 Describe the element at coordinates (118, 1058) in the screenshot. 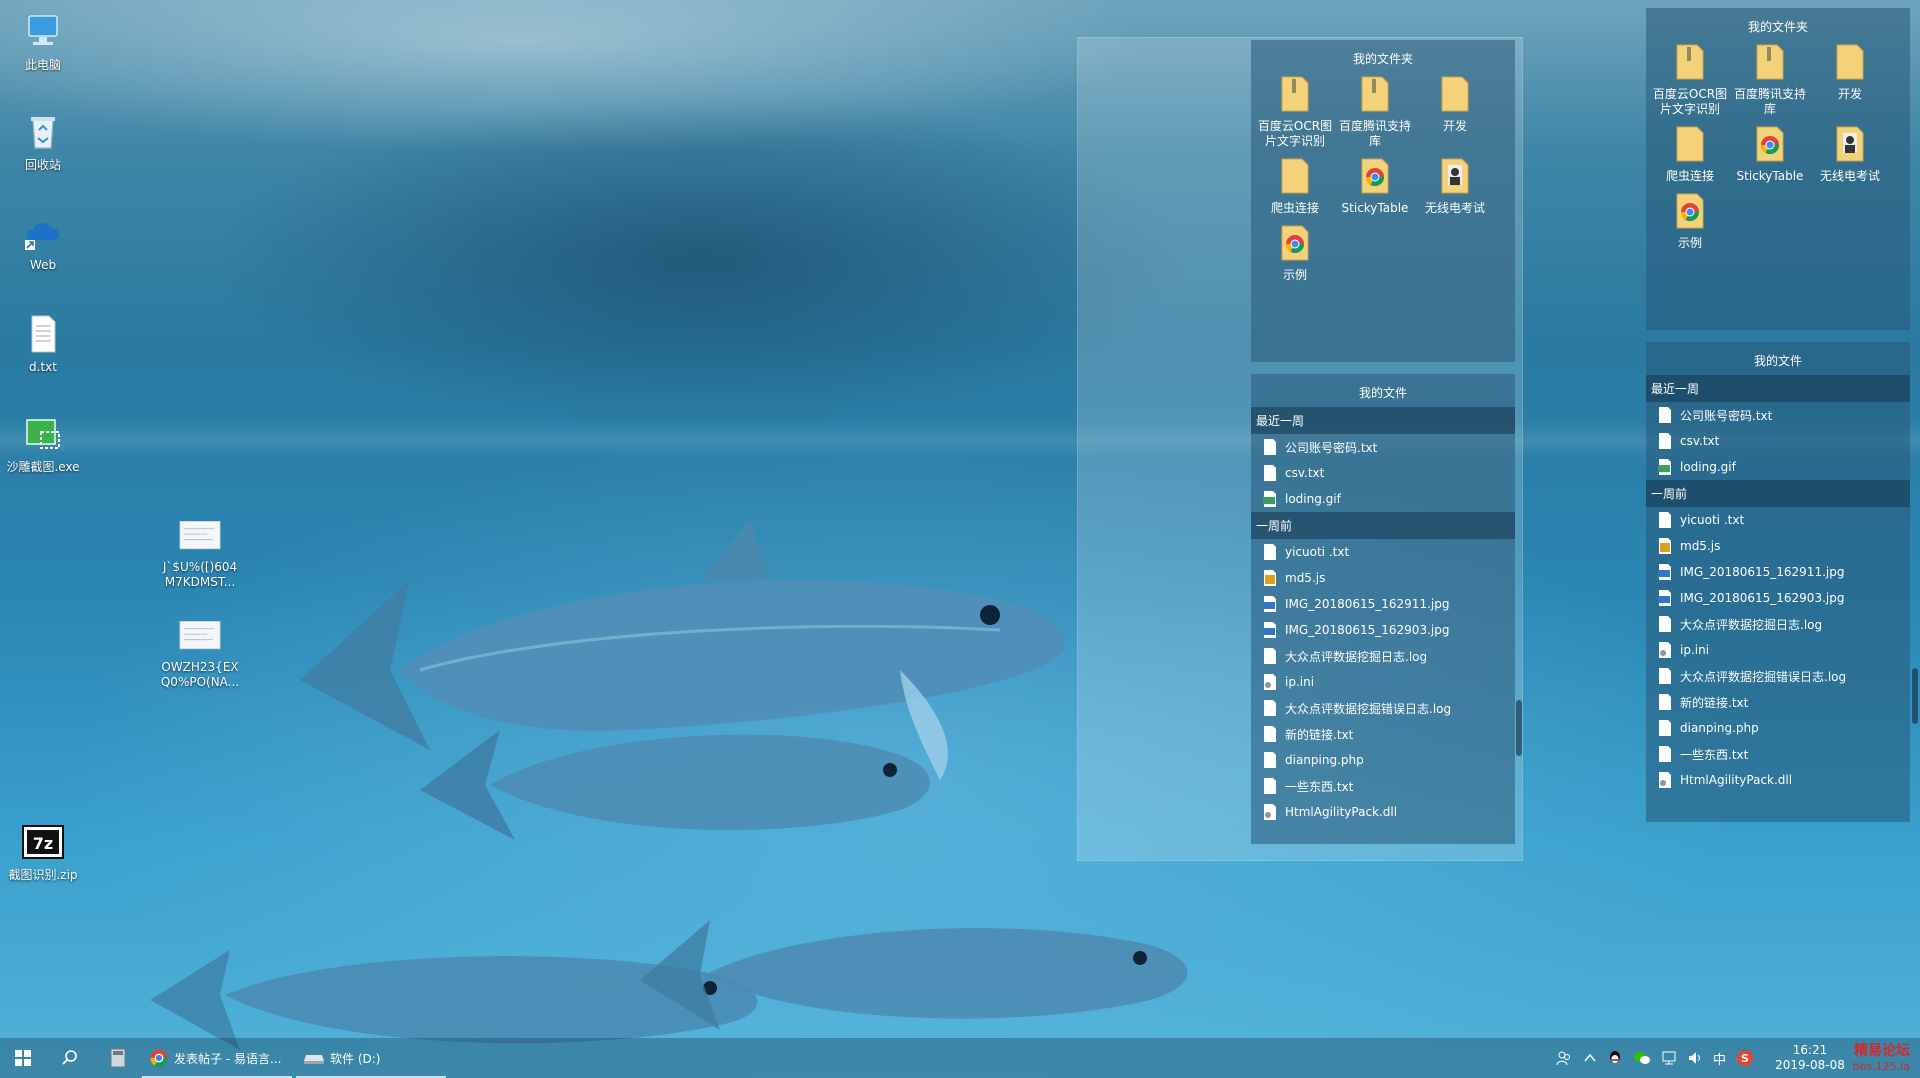

I see `calculator-button` at that location.